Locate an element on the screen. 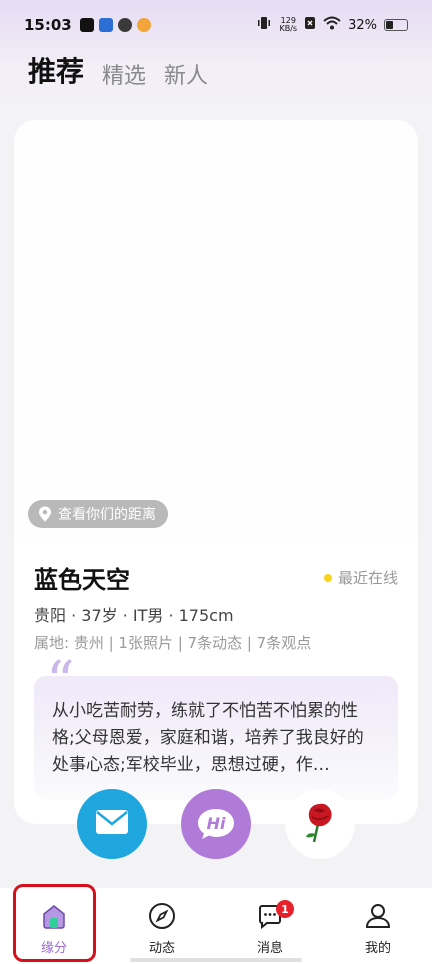  profile-meta: 属地: 贵州 | 1张照片 | 7条动态 | 7条观点 is located at coordinates (173, 643).